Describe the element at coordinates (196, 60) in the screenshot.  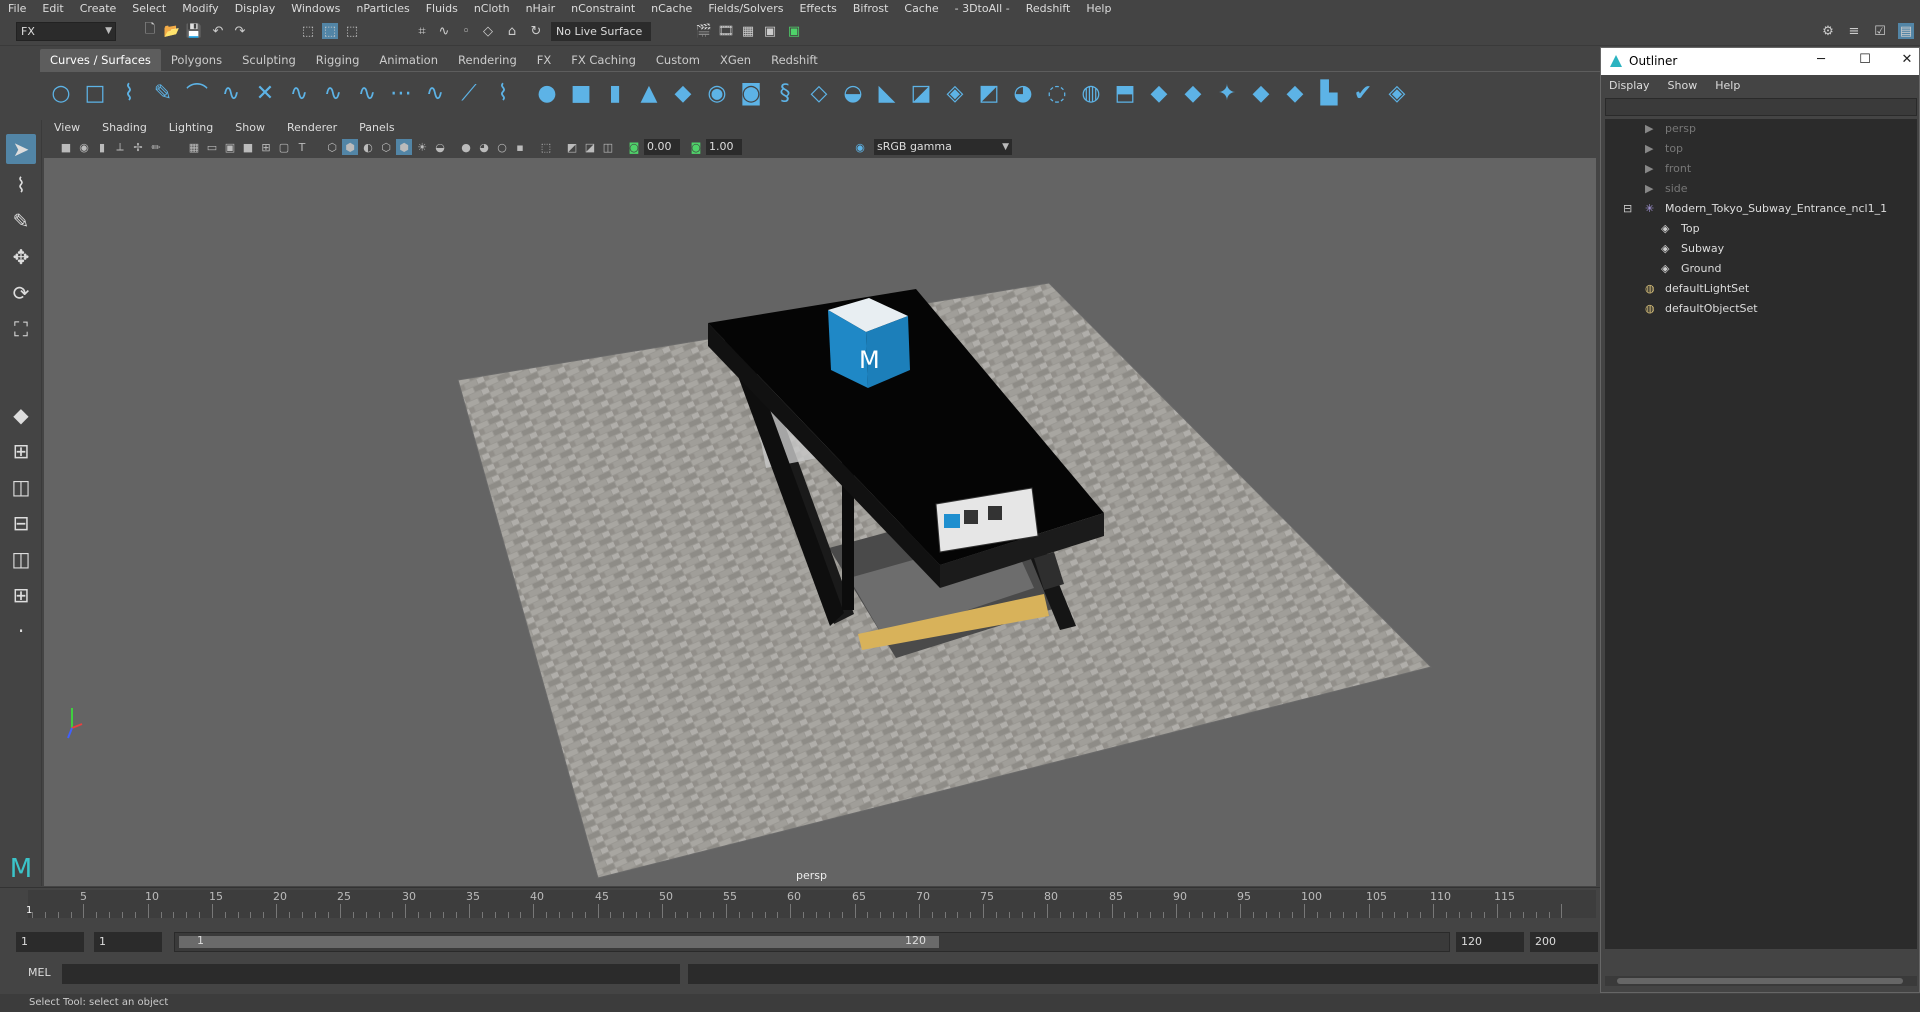
I see `shelf-tab: Polygons` at that location.